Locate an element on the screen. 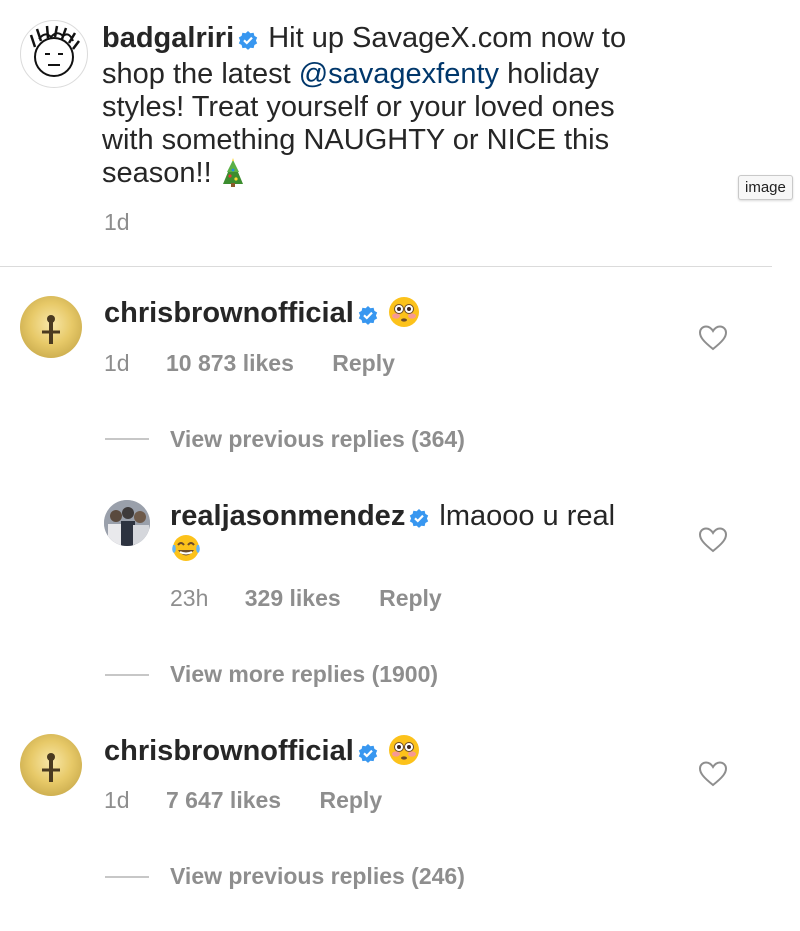 The height and width of the screenshot is (931, 800). reply-author-avatar is located at coordinates (127, 523).